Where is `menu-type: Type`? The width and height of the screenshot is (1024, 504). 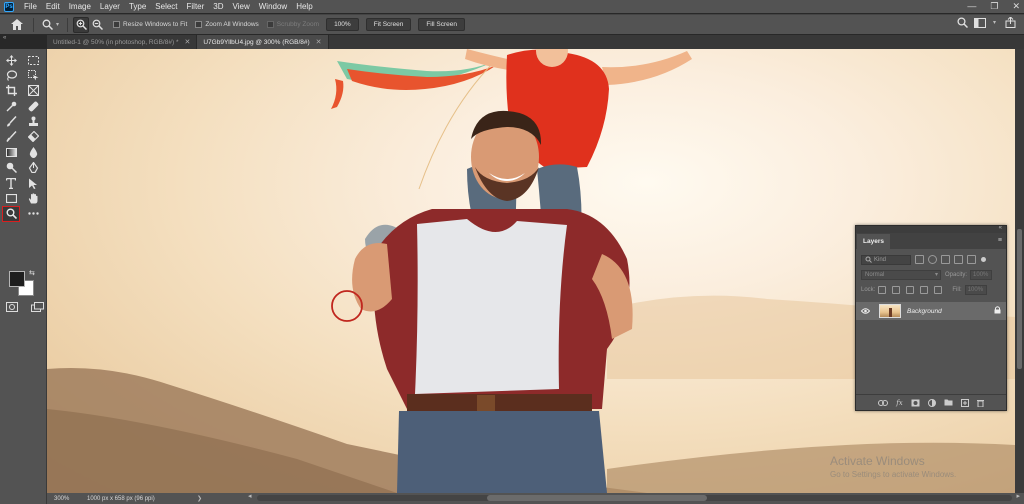
menu-type: Type is located at coordinates (137, 6).